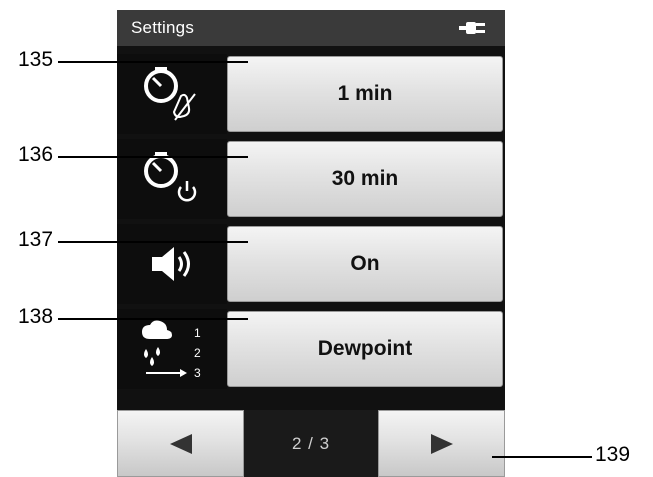 This screenshot has height=477, width=653. I want to click on next-page-button, so click(441, 443).